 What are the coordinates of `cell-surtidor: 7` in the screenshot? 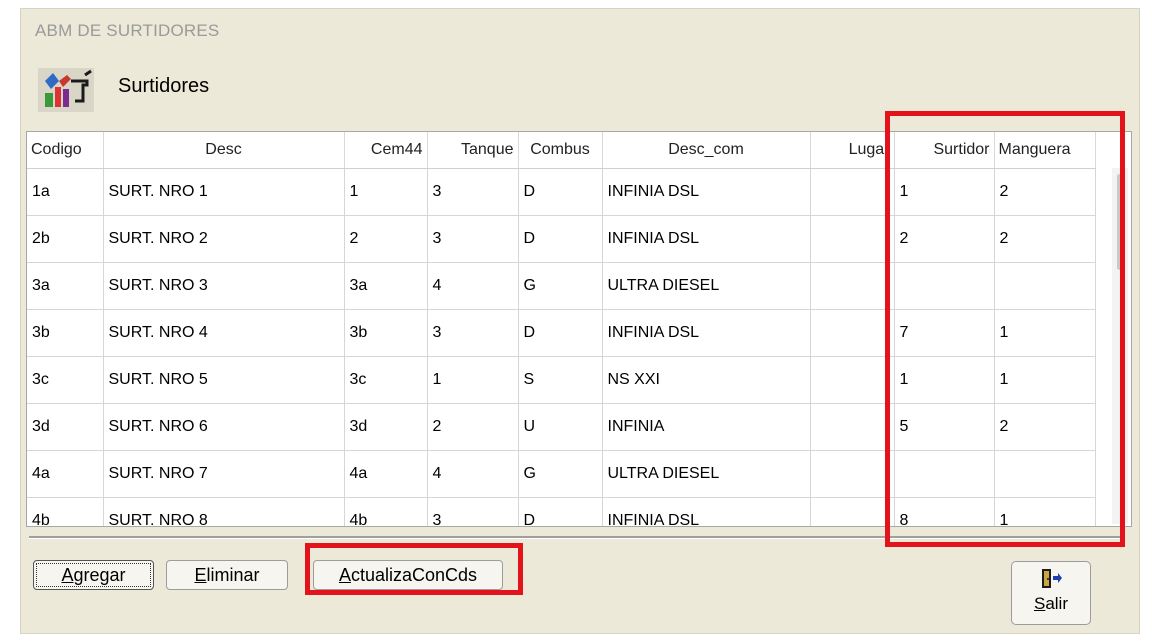 It's located at (944, 333).